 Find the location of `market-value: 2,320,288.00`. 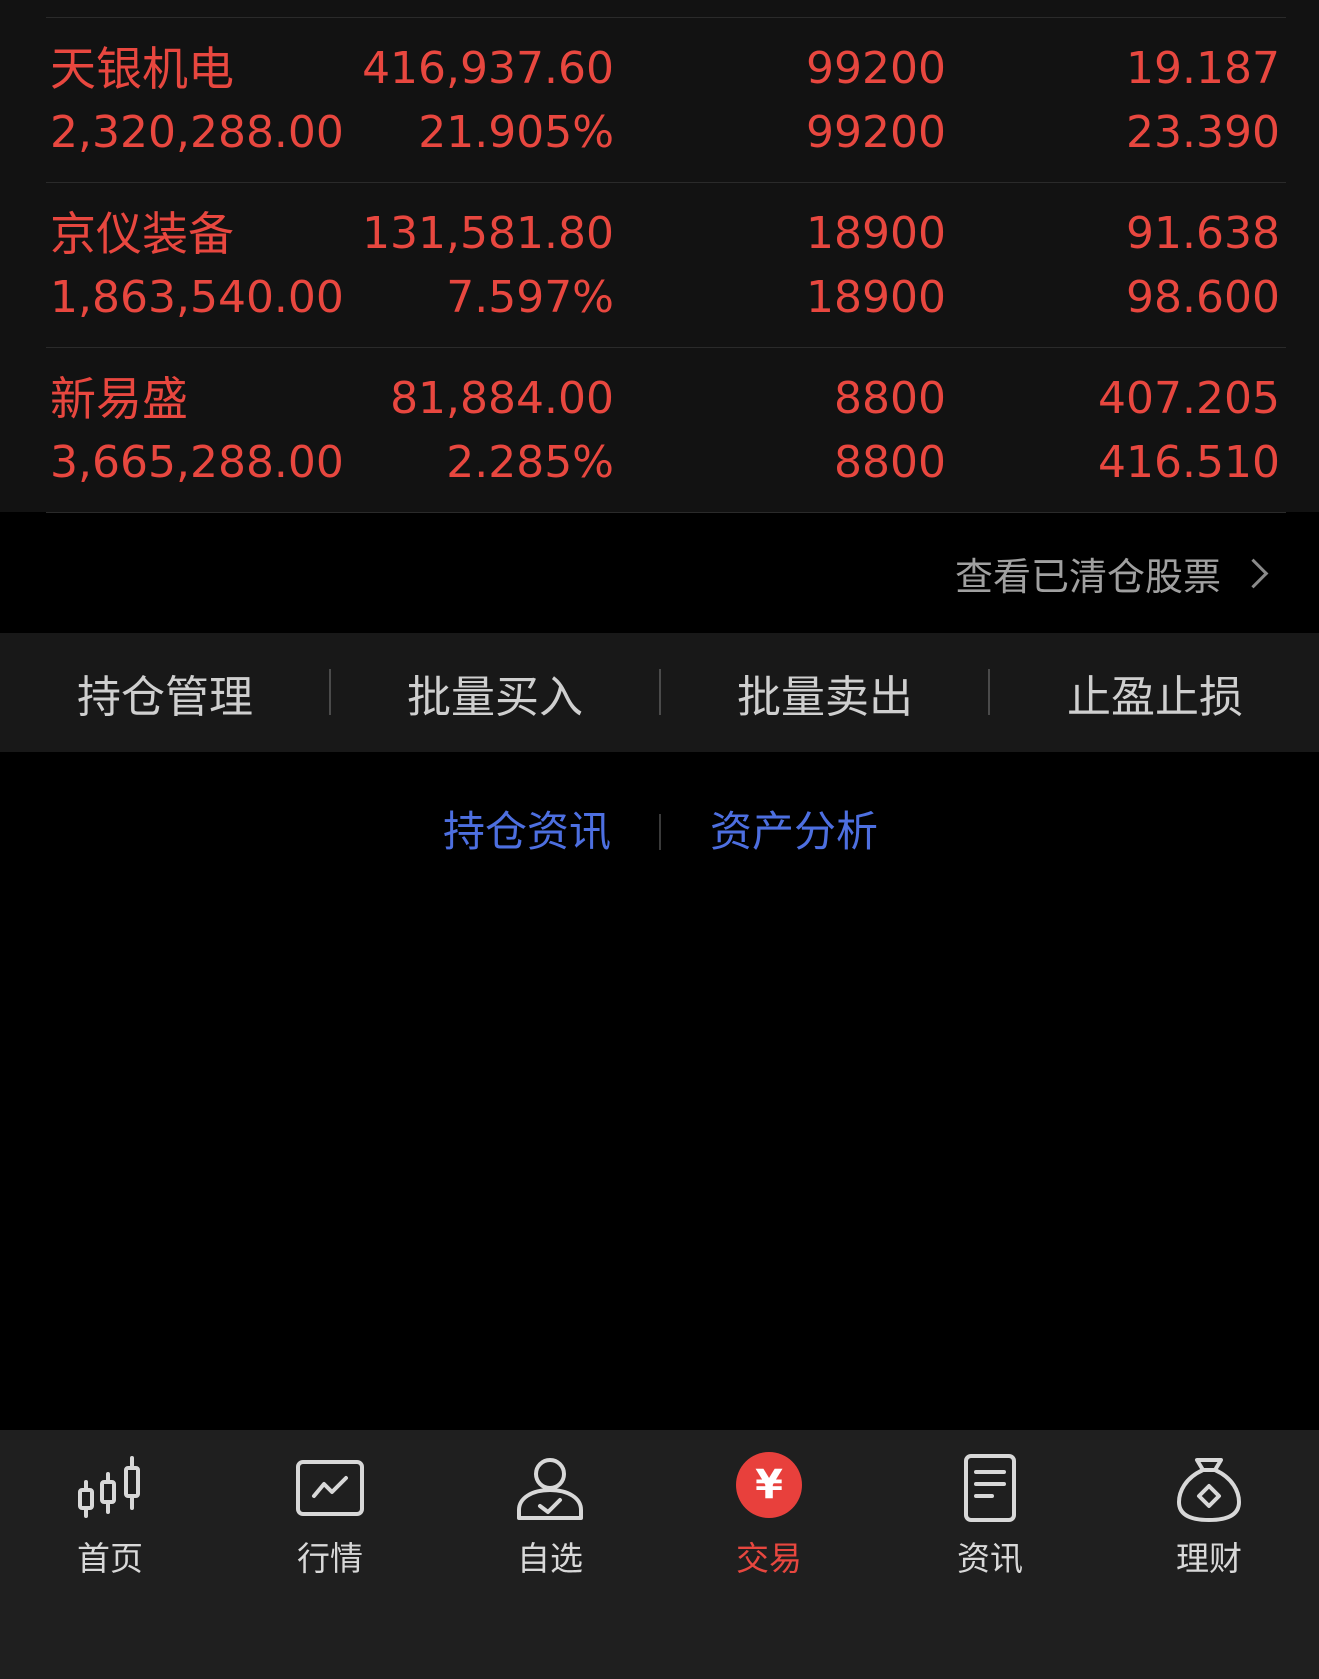

market-value: 2,320,288.00 is located at coordinates (197, 132).